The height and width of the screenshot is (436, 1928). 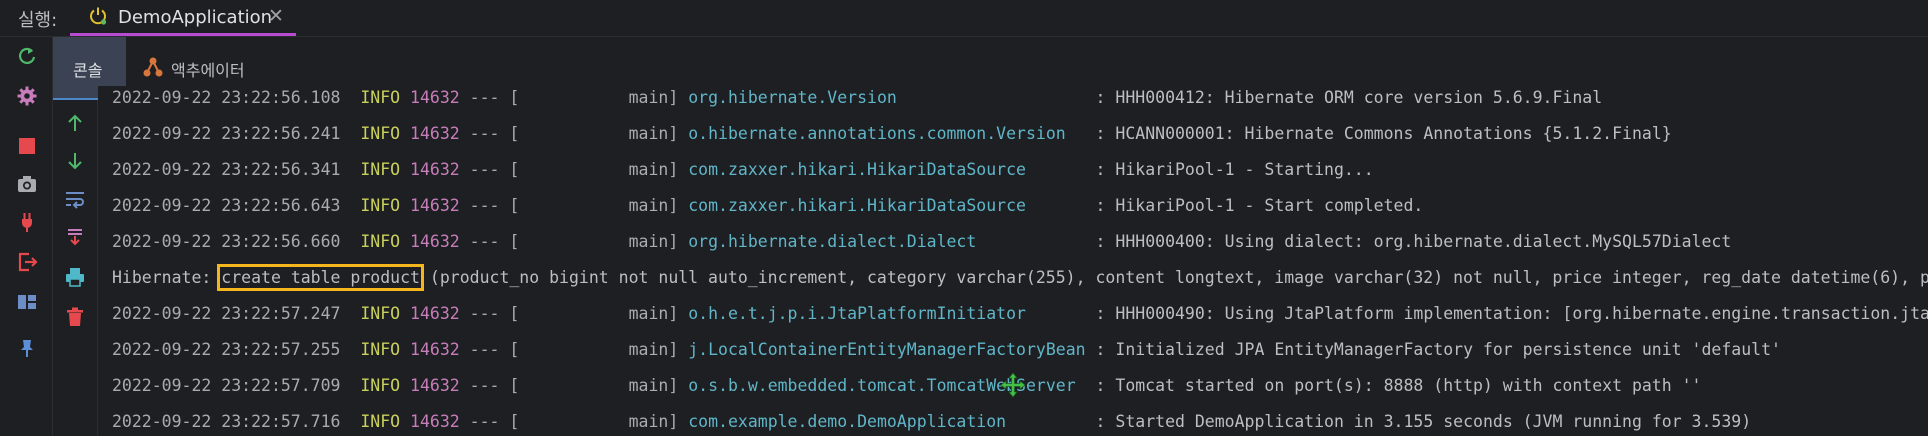 I want to click on log-timestamp: 2022-09-22 23:22:56.341, so click(x=226, y=169).